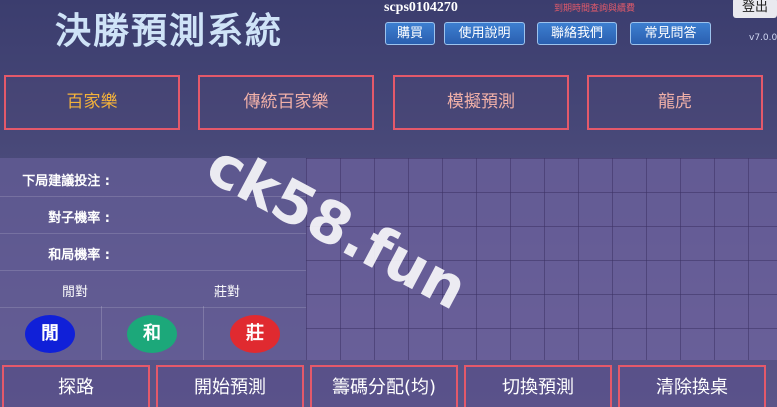 The width and height of the screenshot is (777, 407). I want to click on username: scps0104270, so click(421, 7).